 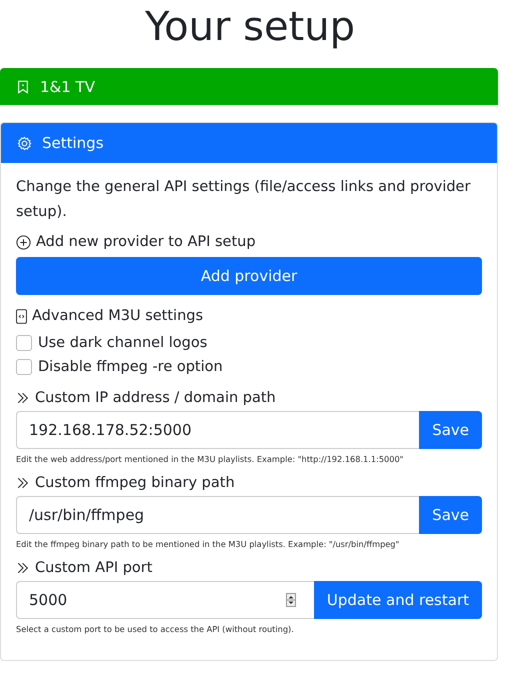 I want to click on help-text: Select a custom port to be used to access the API (without routing)., so click(x=155, y=629).